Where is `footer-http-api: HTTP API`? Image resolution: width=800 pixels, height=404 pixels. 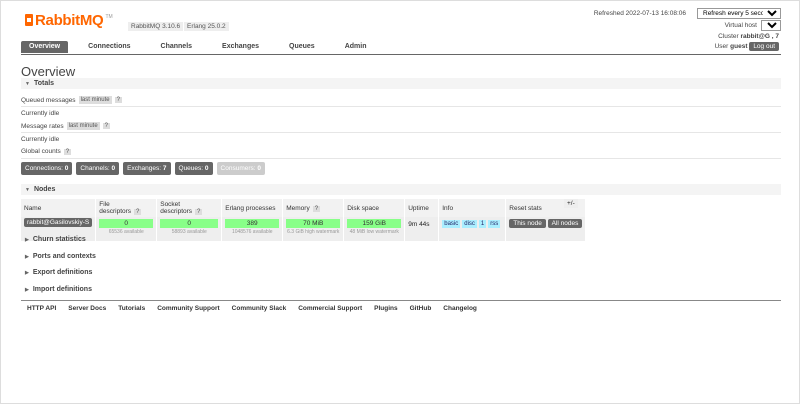
footer-http-api: HTTP API is located at coordinates (41, 308).